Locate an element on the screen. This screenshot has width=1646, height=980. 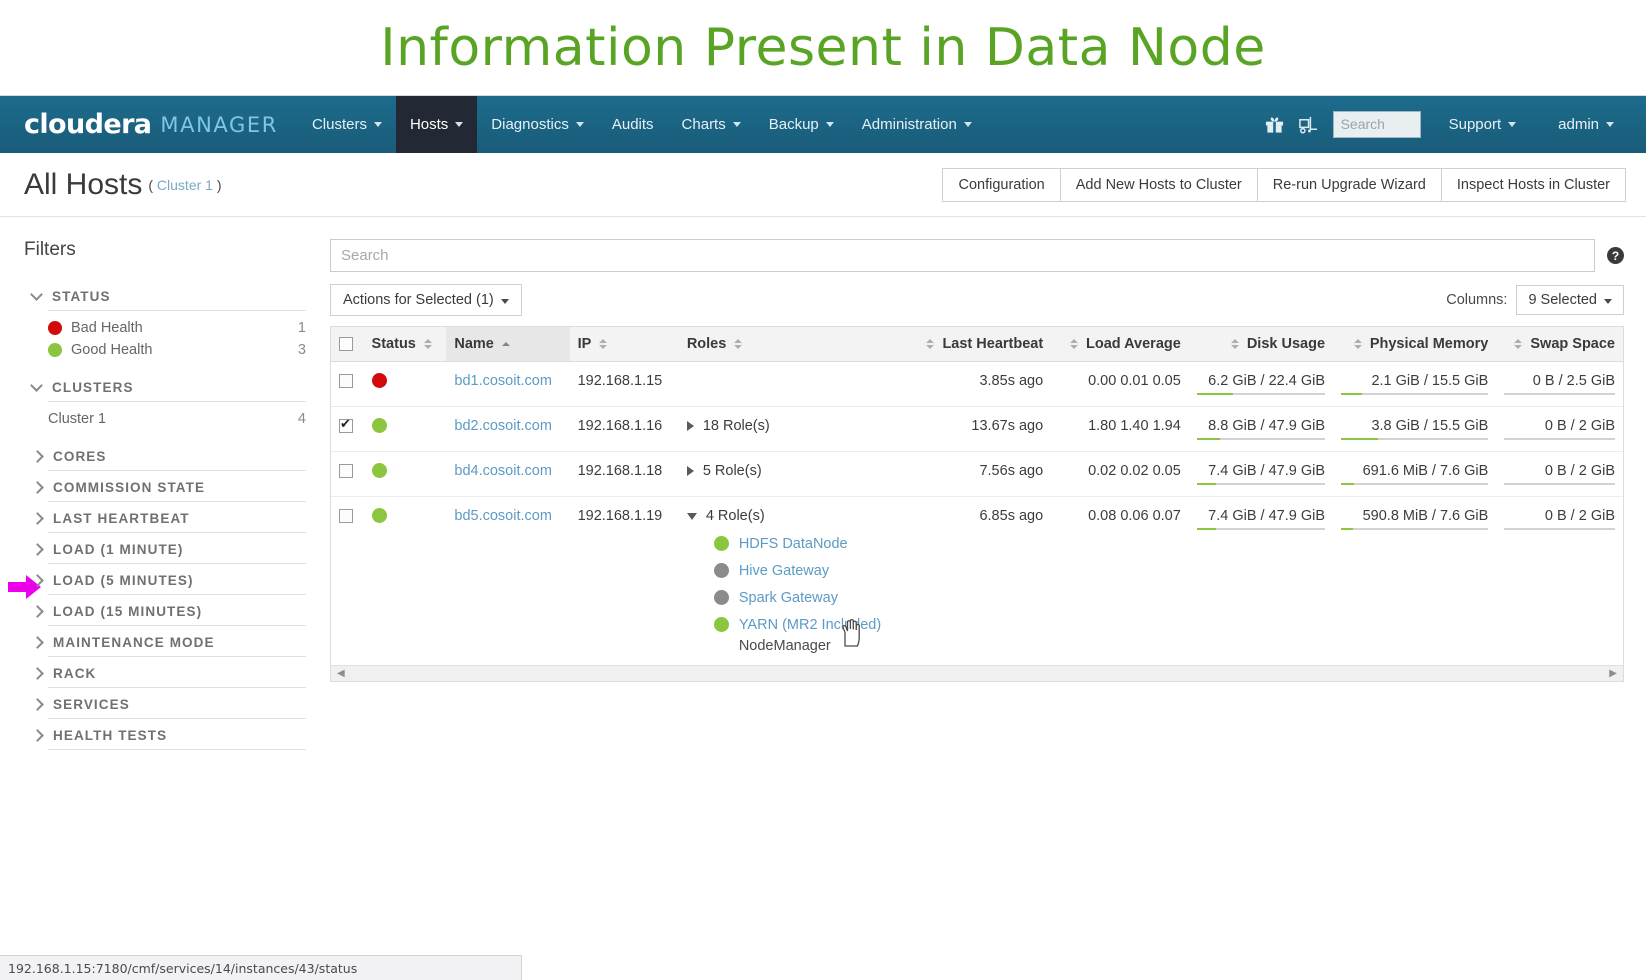
facet-toggle: LOAD (1 MINUTE) is located at coordinates (165, 549).